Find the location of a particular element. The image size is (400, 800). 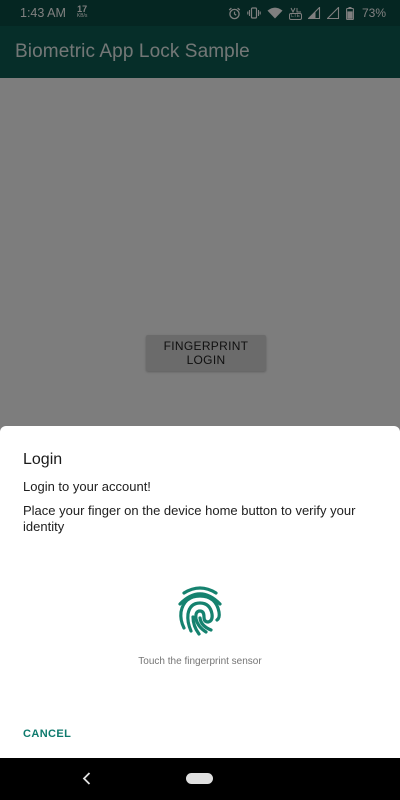

dialog-subtitle: Login to your account! is located at coordinates (87, 486).